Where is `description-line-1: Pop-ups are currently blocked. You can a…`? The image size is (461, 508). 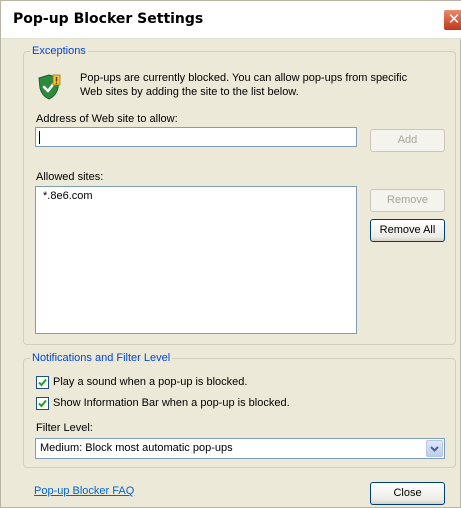
description-line-1: Pop-ups are currently blocked. You can a… is located at coordinates (244, 78).